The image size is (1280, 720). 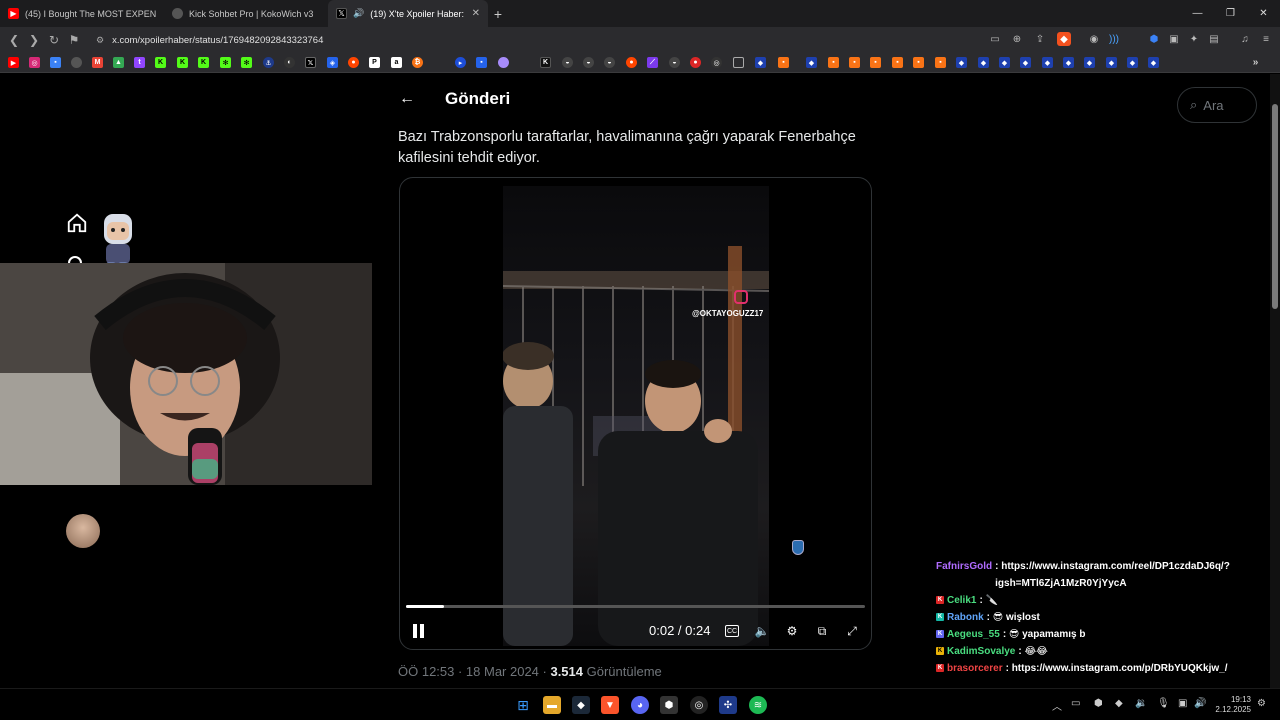 I want to click on close-tab-icon: ✕, so click(x=476, y=13).